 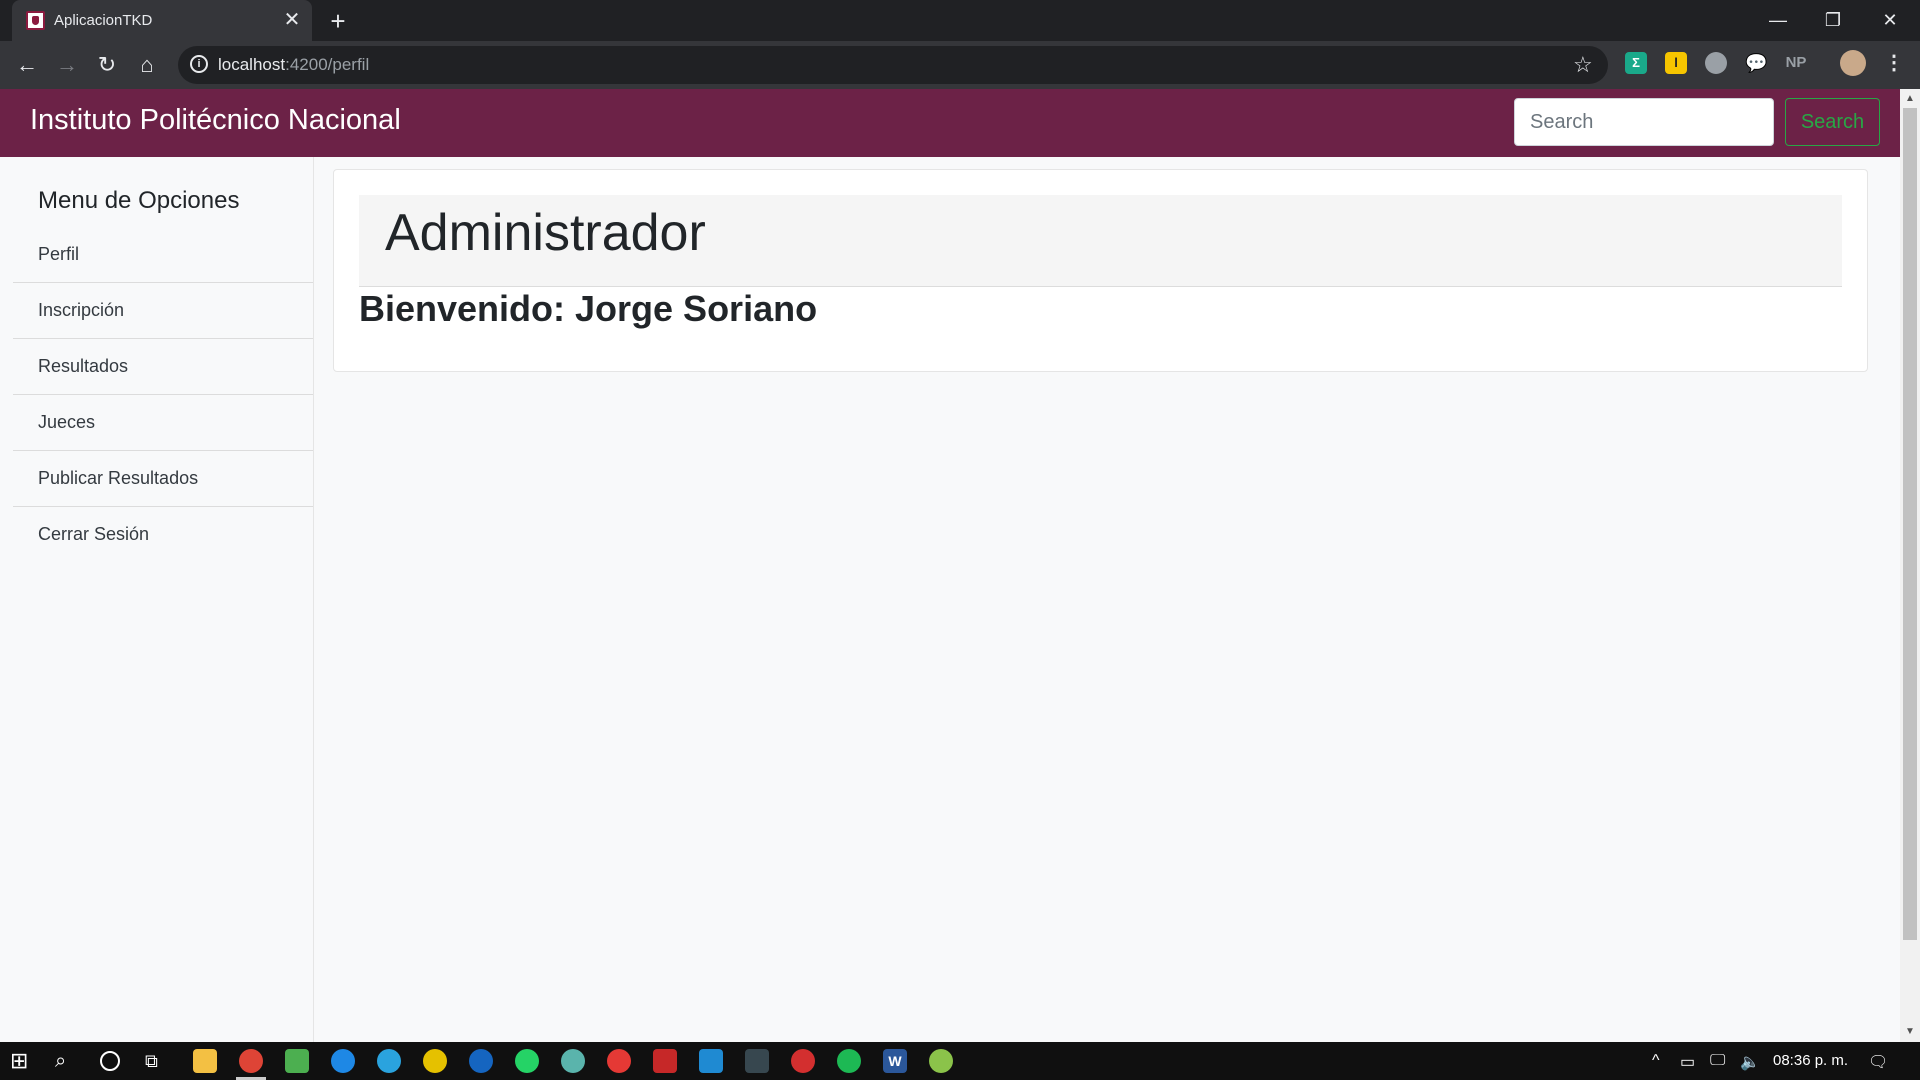 I want to click on sidebar-item-perfil: Perfil, so click(x=163, y=255).